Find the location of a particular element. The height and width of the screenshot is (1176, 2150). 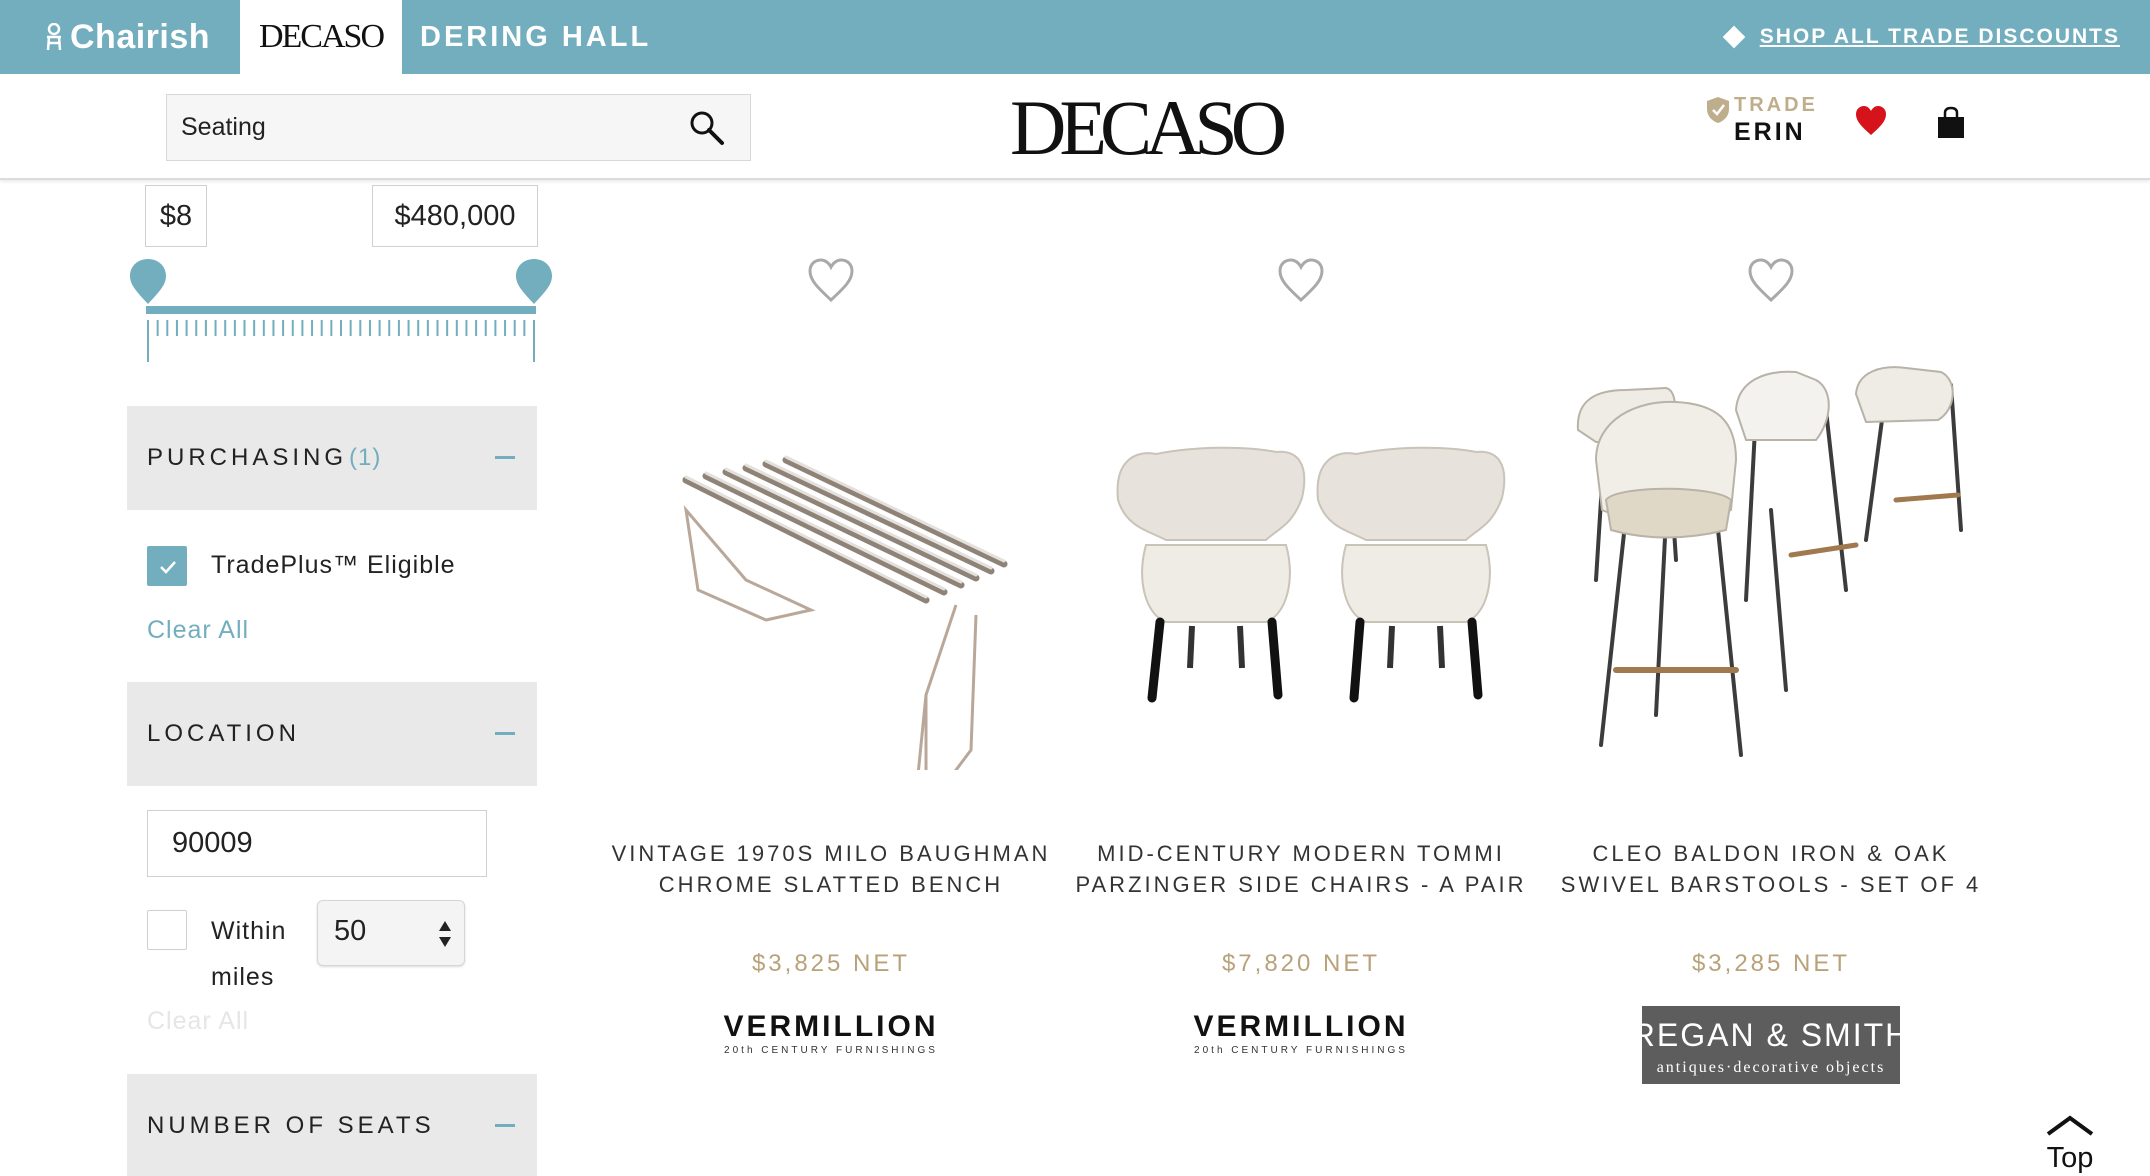

product-title-line: MID-CENTURY MODERN TOMMI is located at coordinates (1301, 853).